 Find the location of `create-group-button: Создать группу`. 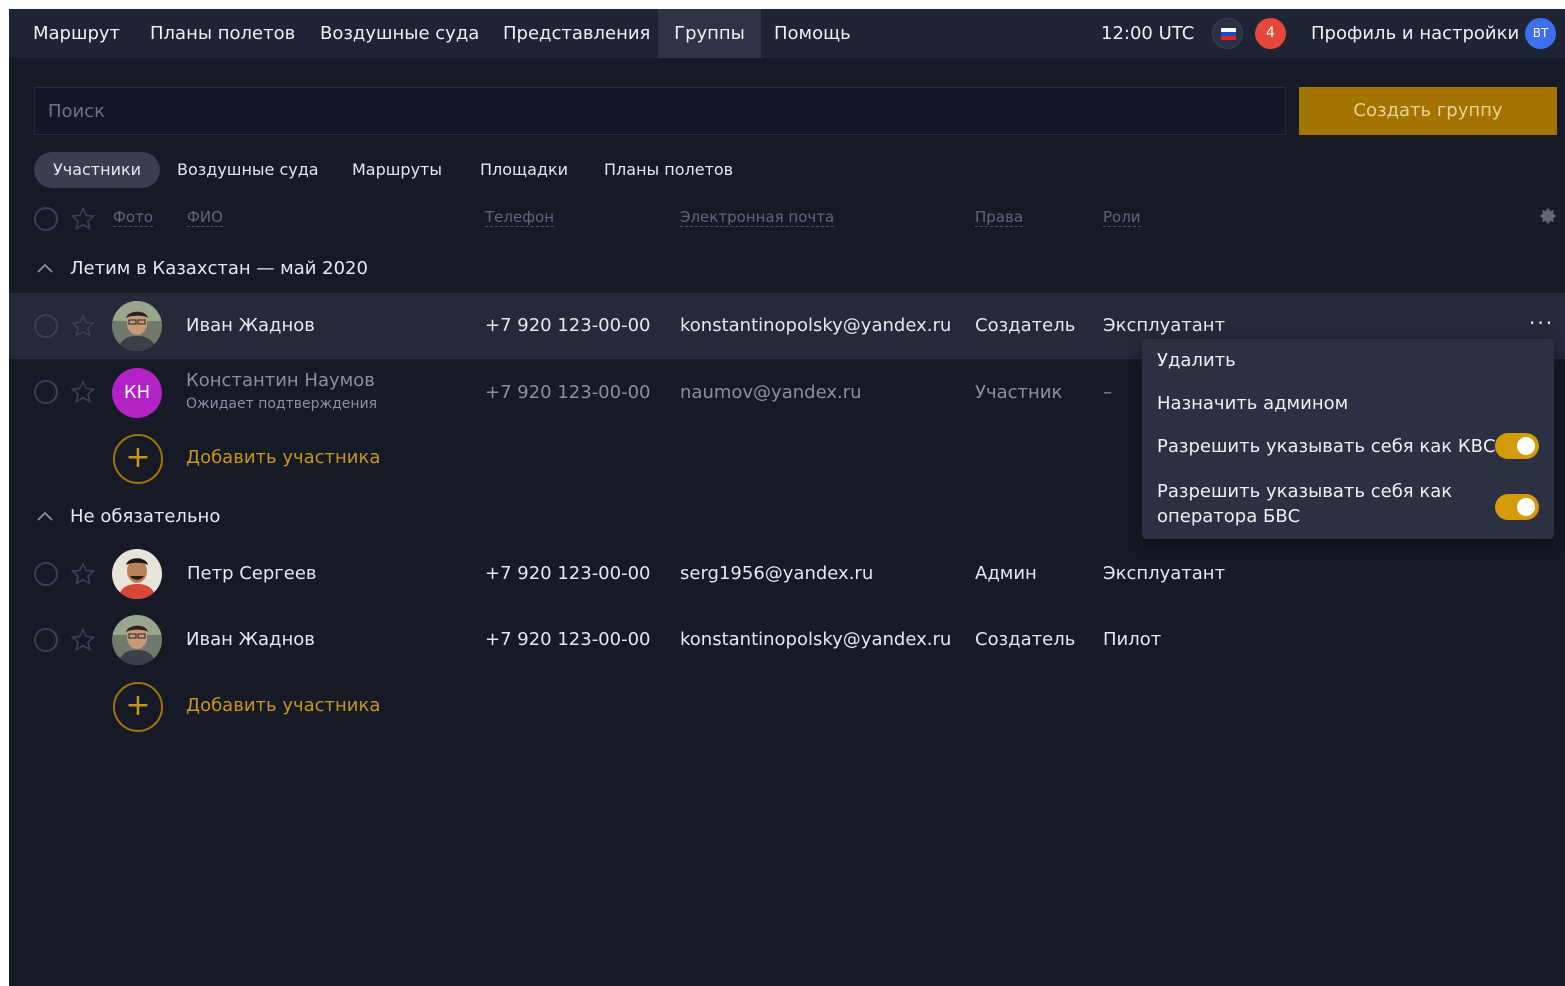

create-group-button: Создать группу is located at coordinates (1428, 111).